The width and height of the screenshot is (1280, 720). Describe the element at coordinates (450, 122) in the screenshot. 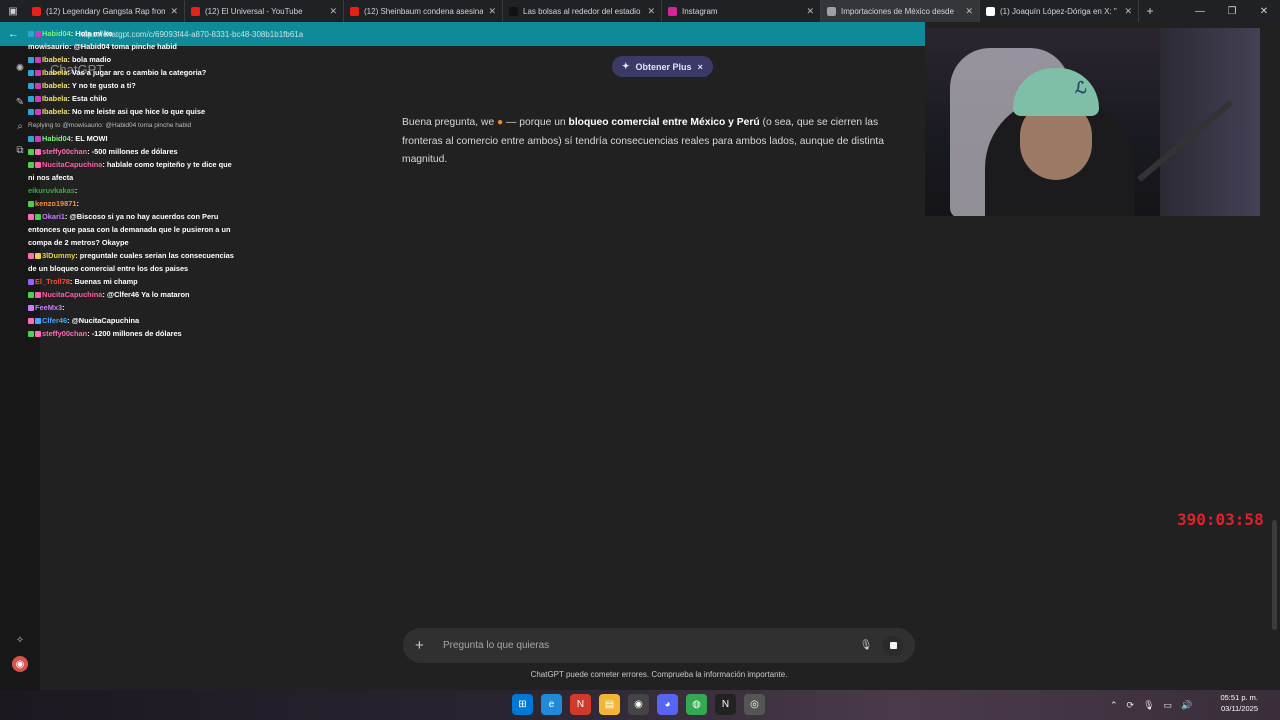

I see `answer-text: Buena pregunta, we` at that location.